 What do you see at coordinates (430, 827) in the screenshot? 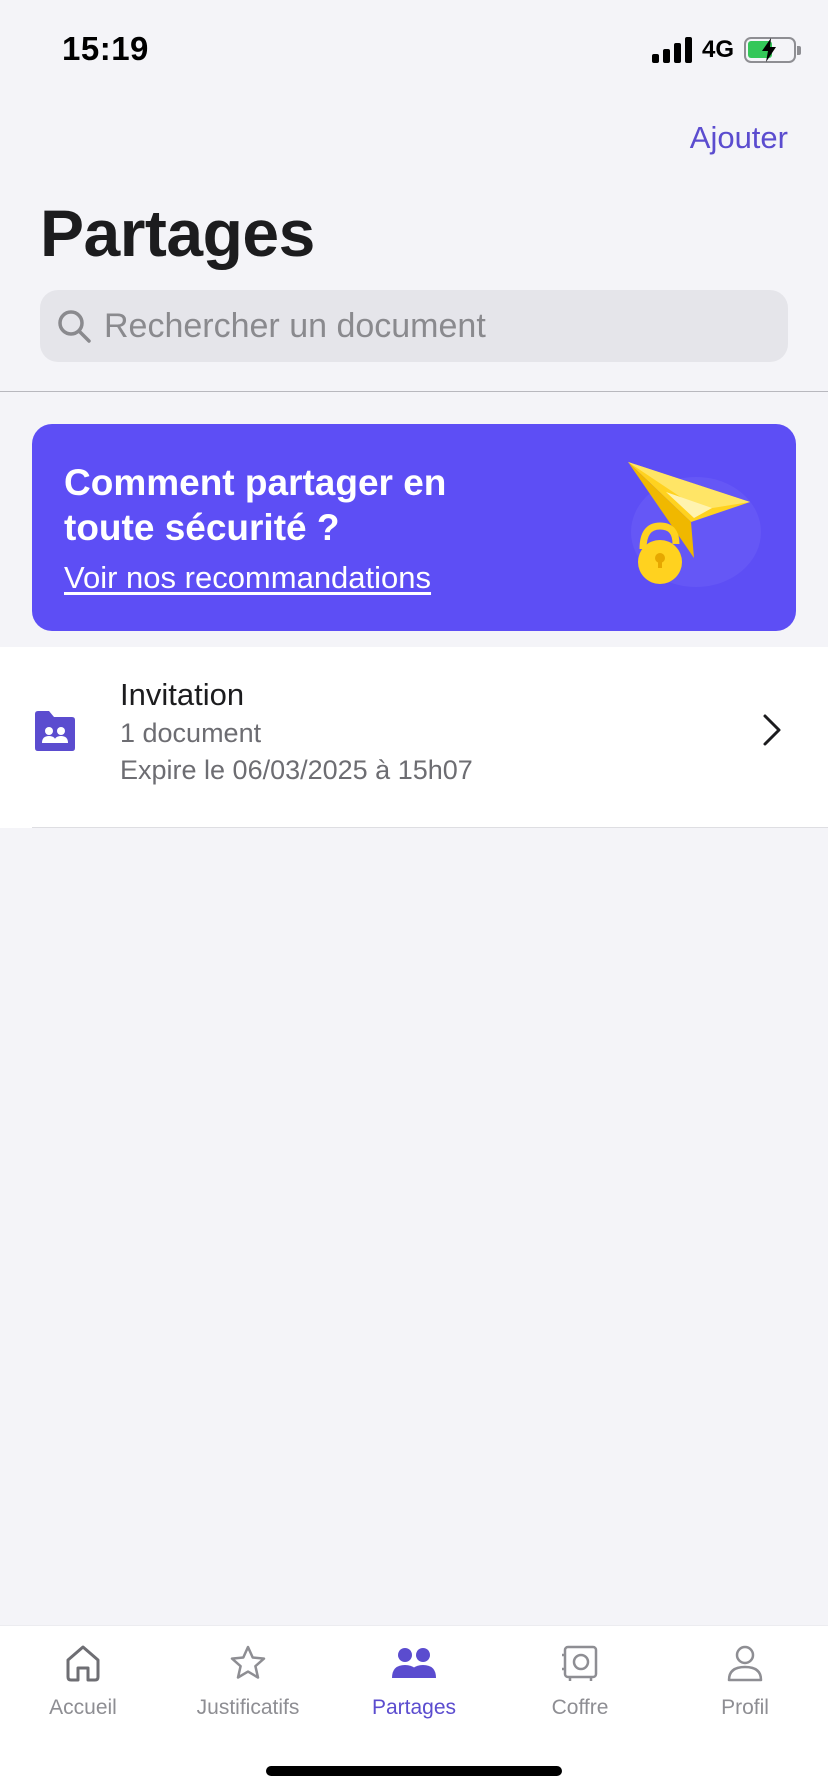
I see `row-divider` at bounding box center [430, 827].